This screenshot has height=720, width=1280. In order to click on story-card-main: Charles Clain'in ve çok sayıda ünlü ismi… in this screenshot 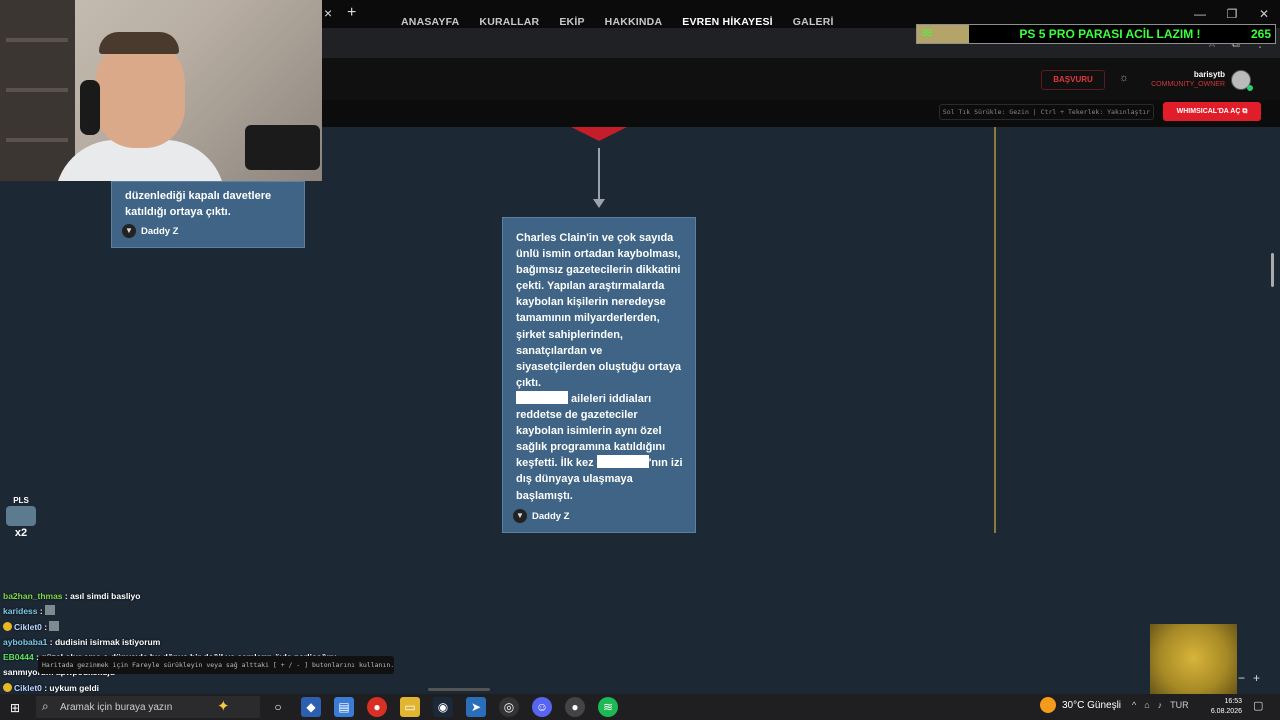, I will do `click(599, 375)`.